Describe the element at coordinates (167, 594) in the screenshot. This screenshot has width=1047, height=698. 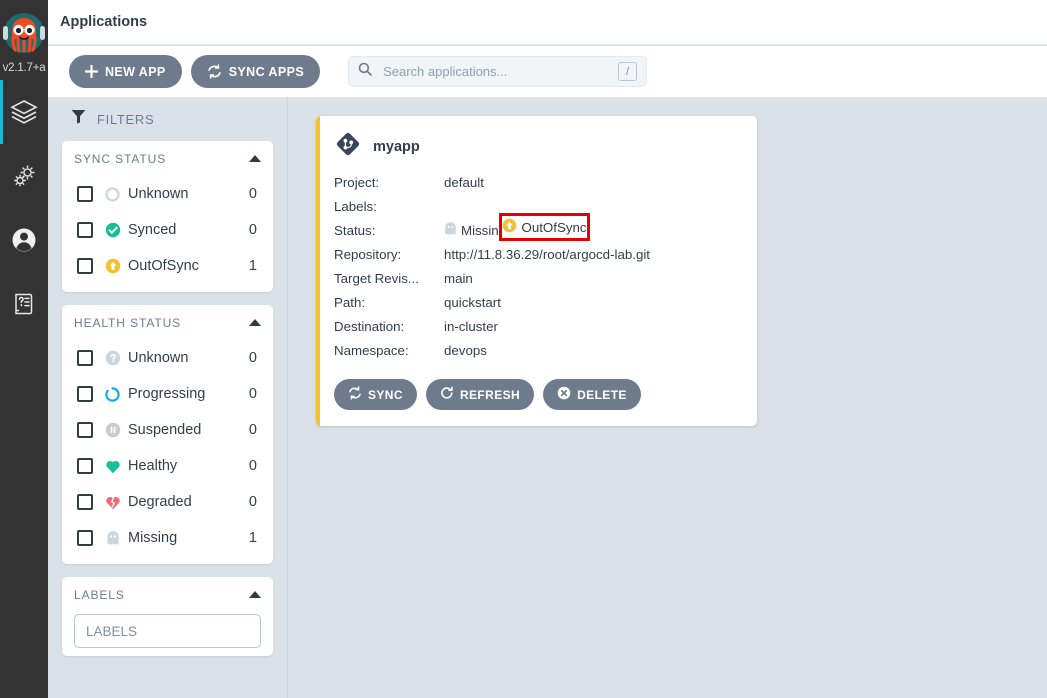
I see `labels-filter-header: LABELS` at that location.